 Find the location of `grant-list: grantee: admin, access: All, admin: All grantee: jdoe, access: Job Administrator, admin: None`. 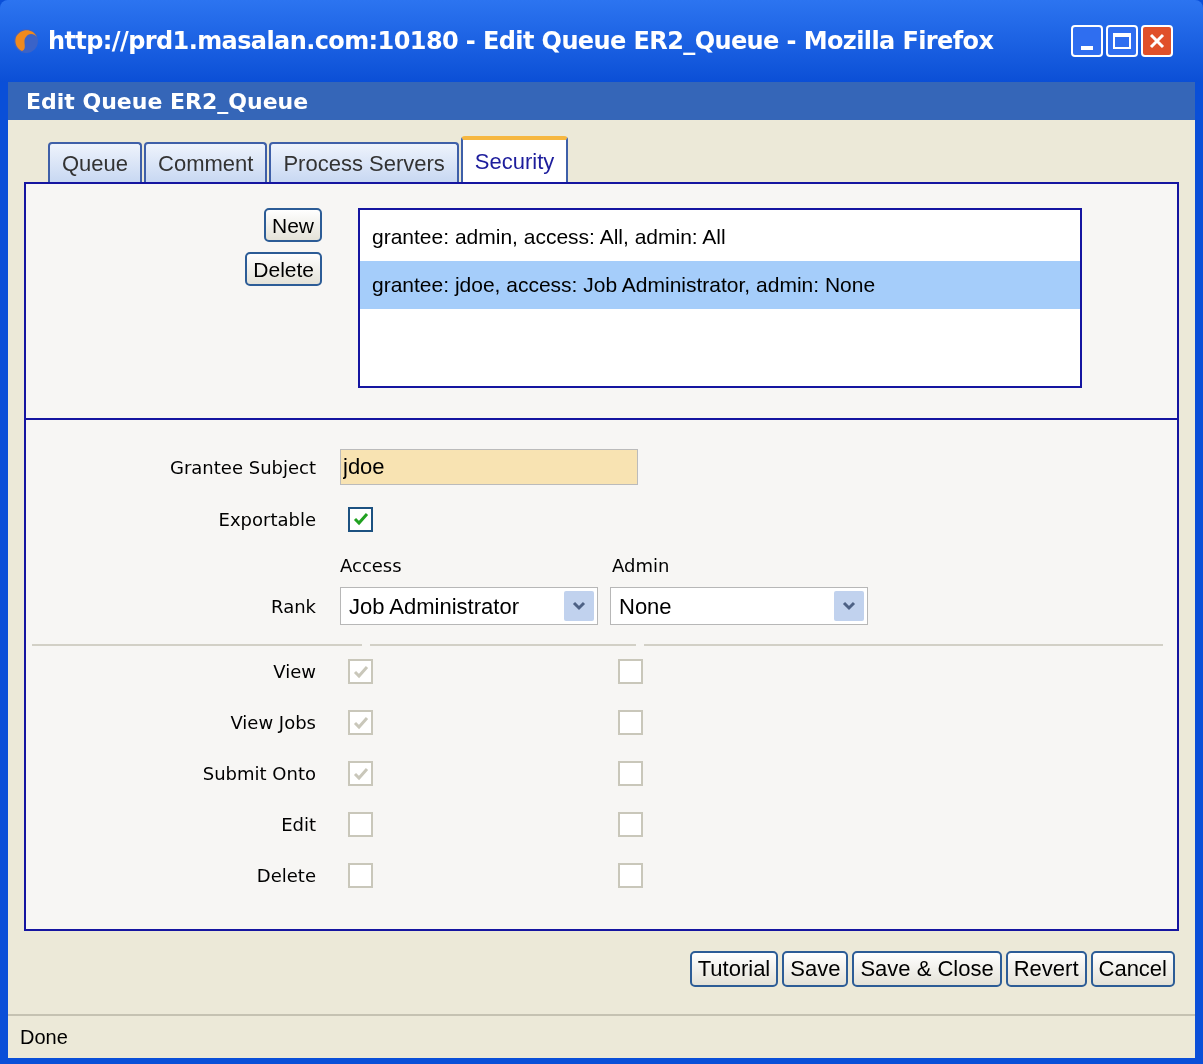

grant-list: grantee: admin, access: All, admin: All grantee: jdoe, access: Job Administrator, admin: None is located at coordinates (720, 298).